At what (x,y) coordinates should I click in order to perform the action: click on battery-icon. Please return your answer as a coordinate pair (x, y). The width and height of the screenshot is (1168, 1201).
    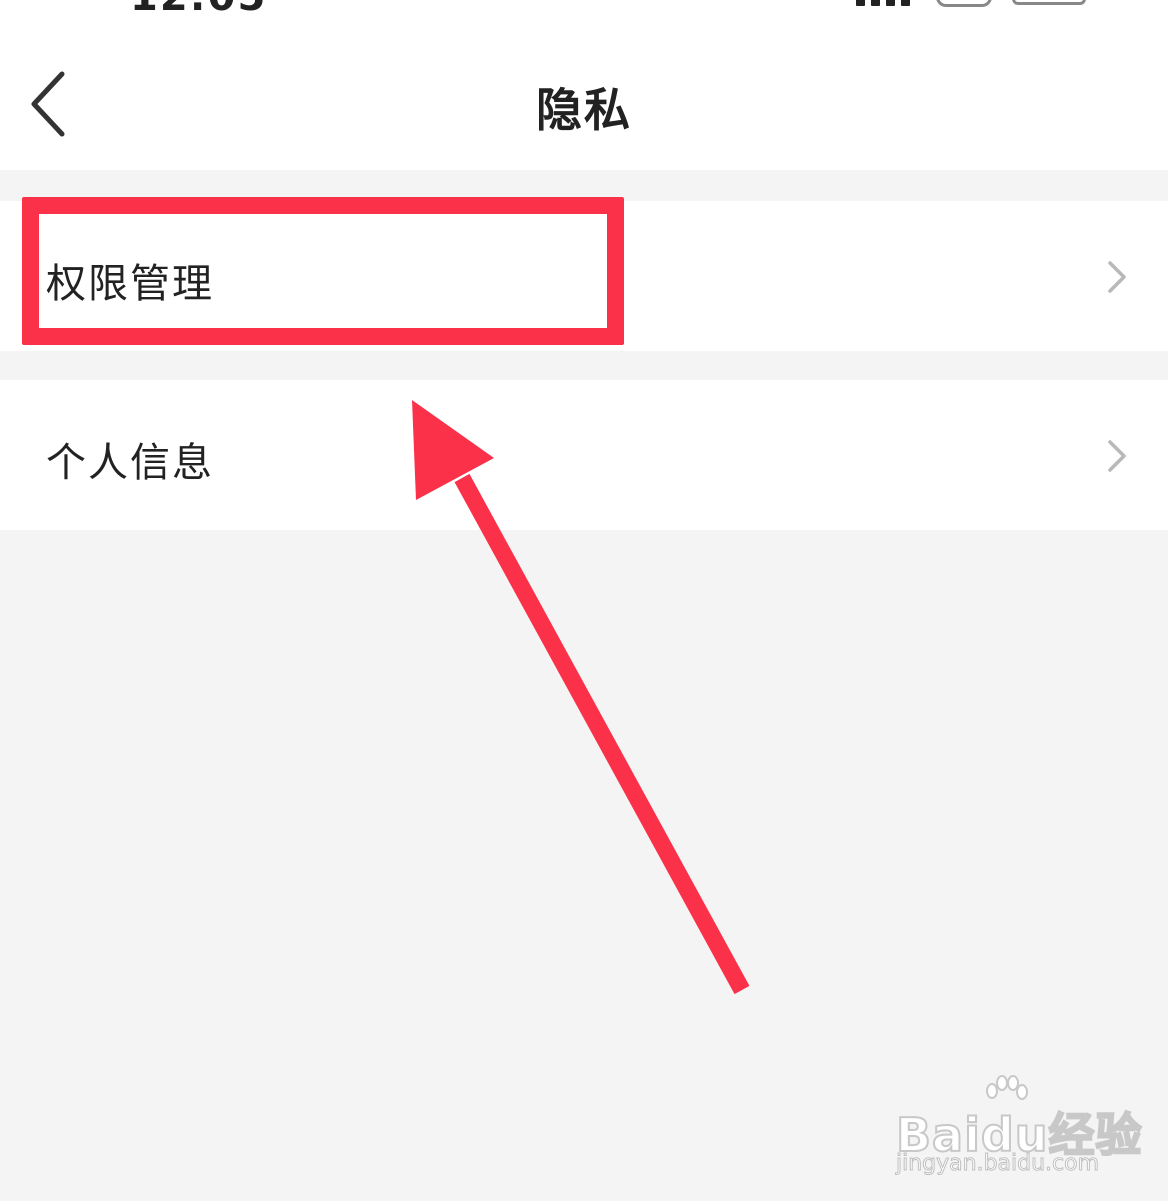
    Looking at the image, I should click on (1049, 2).